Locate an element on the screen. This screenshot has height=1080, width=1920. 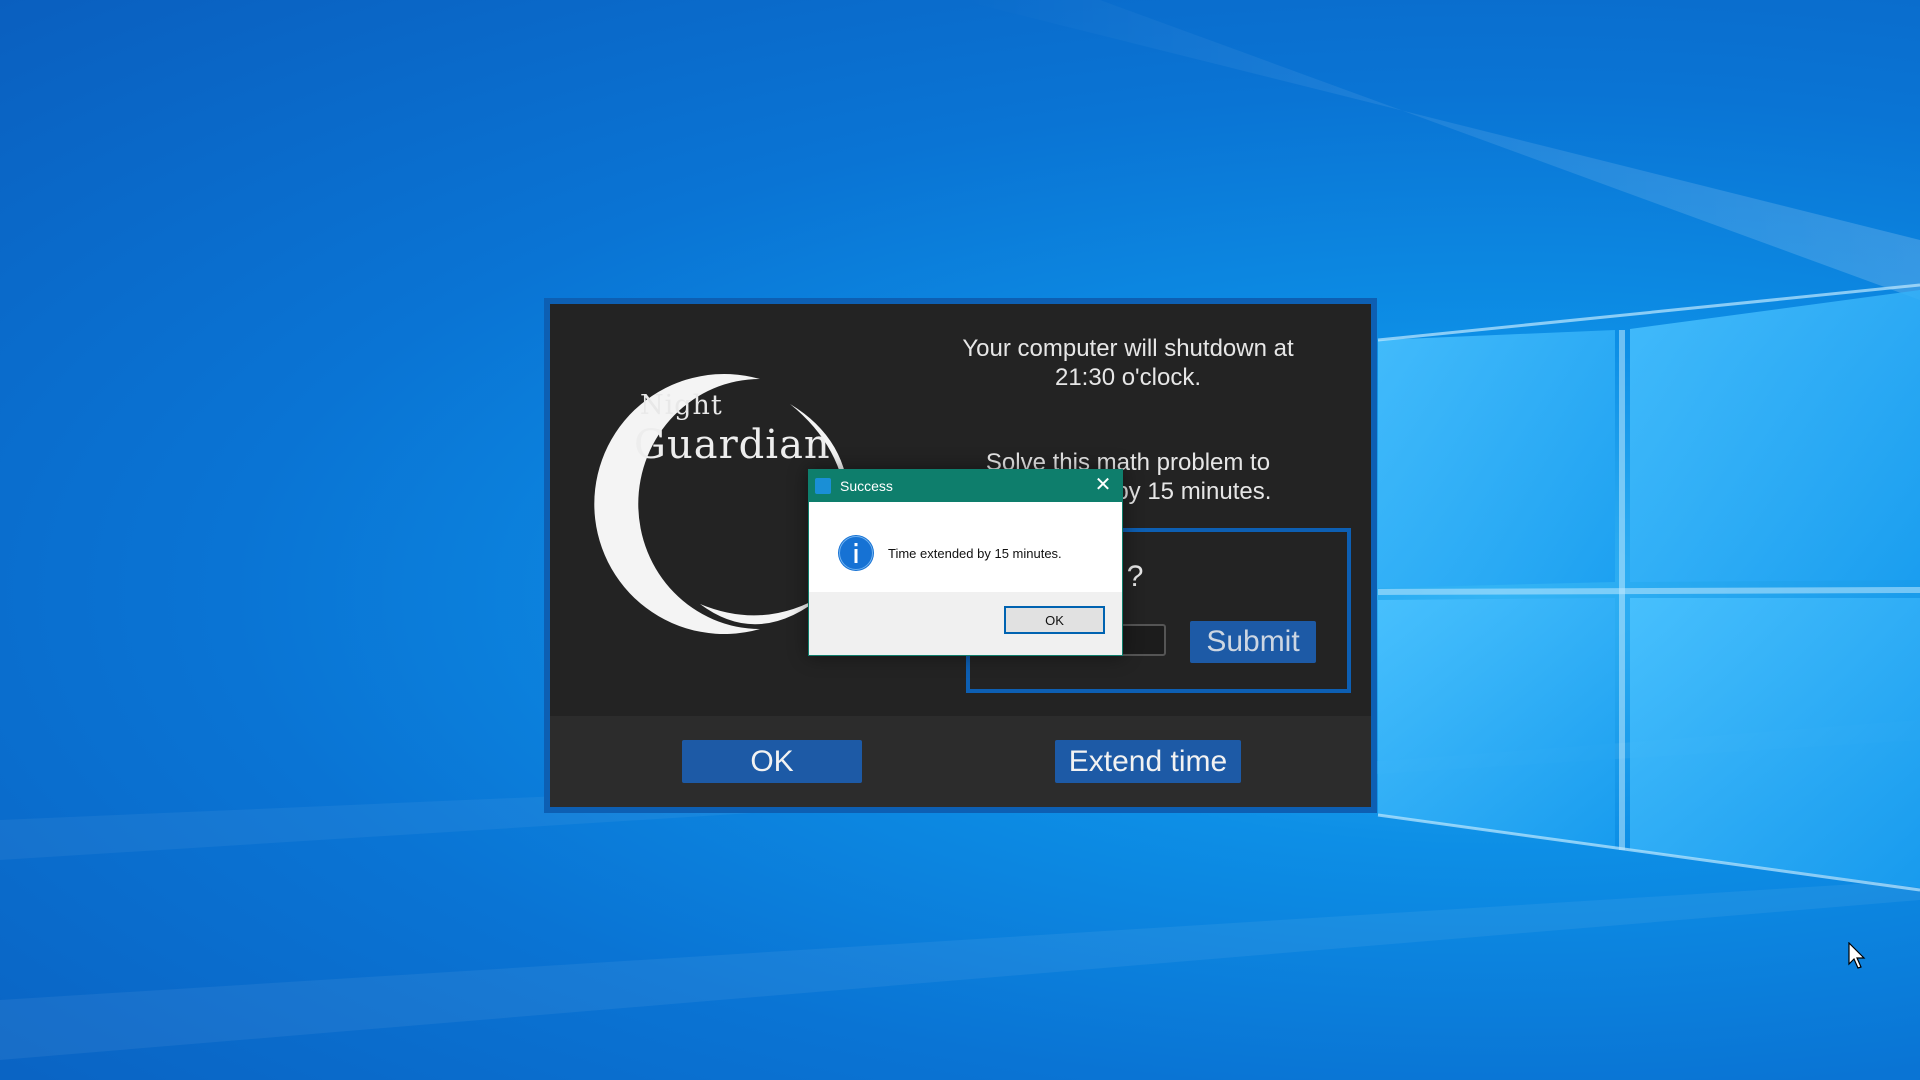
dialog-body: Time extended by 15 minutes. is located at coordinates (965, 547).